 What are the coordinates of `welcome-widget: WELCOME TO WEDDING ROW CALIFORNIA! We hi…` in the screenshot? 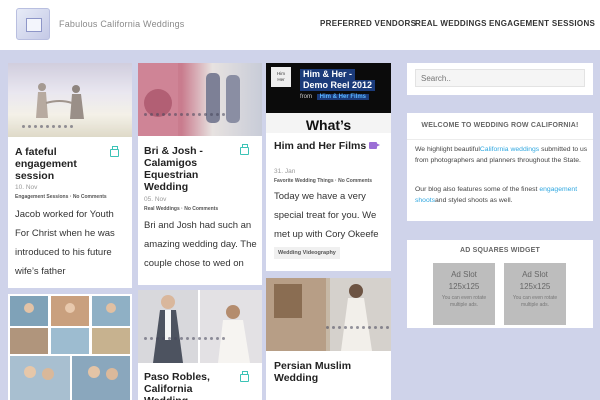 It's located at (500, 167).